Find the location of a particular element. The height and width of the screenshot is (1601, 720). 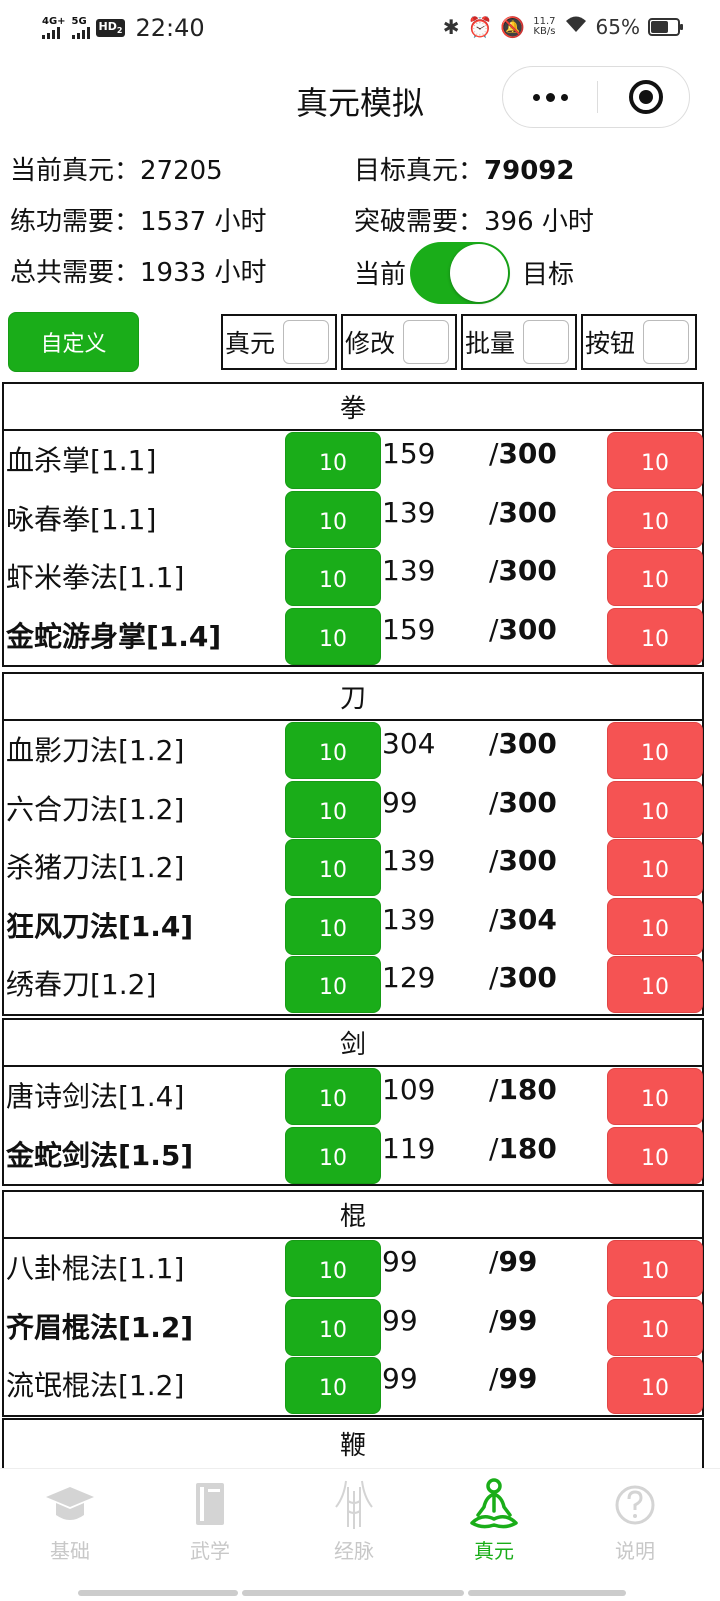

tab-help: 说明 is located at coordinates (635, 1527).